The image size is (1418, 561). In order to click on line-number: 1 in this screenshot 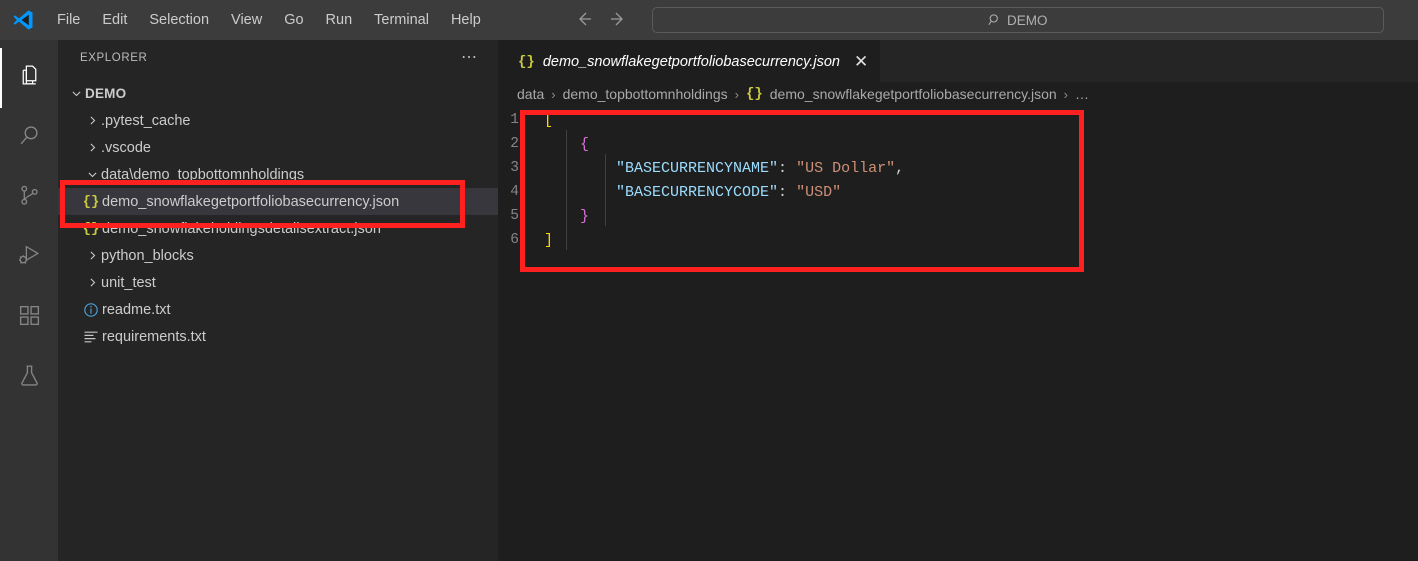, I will do `click(514, 120)`.